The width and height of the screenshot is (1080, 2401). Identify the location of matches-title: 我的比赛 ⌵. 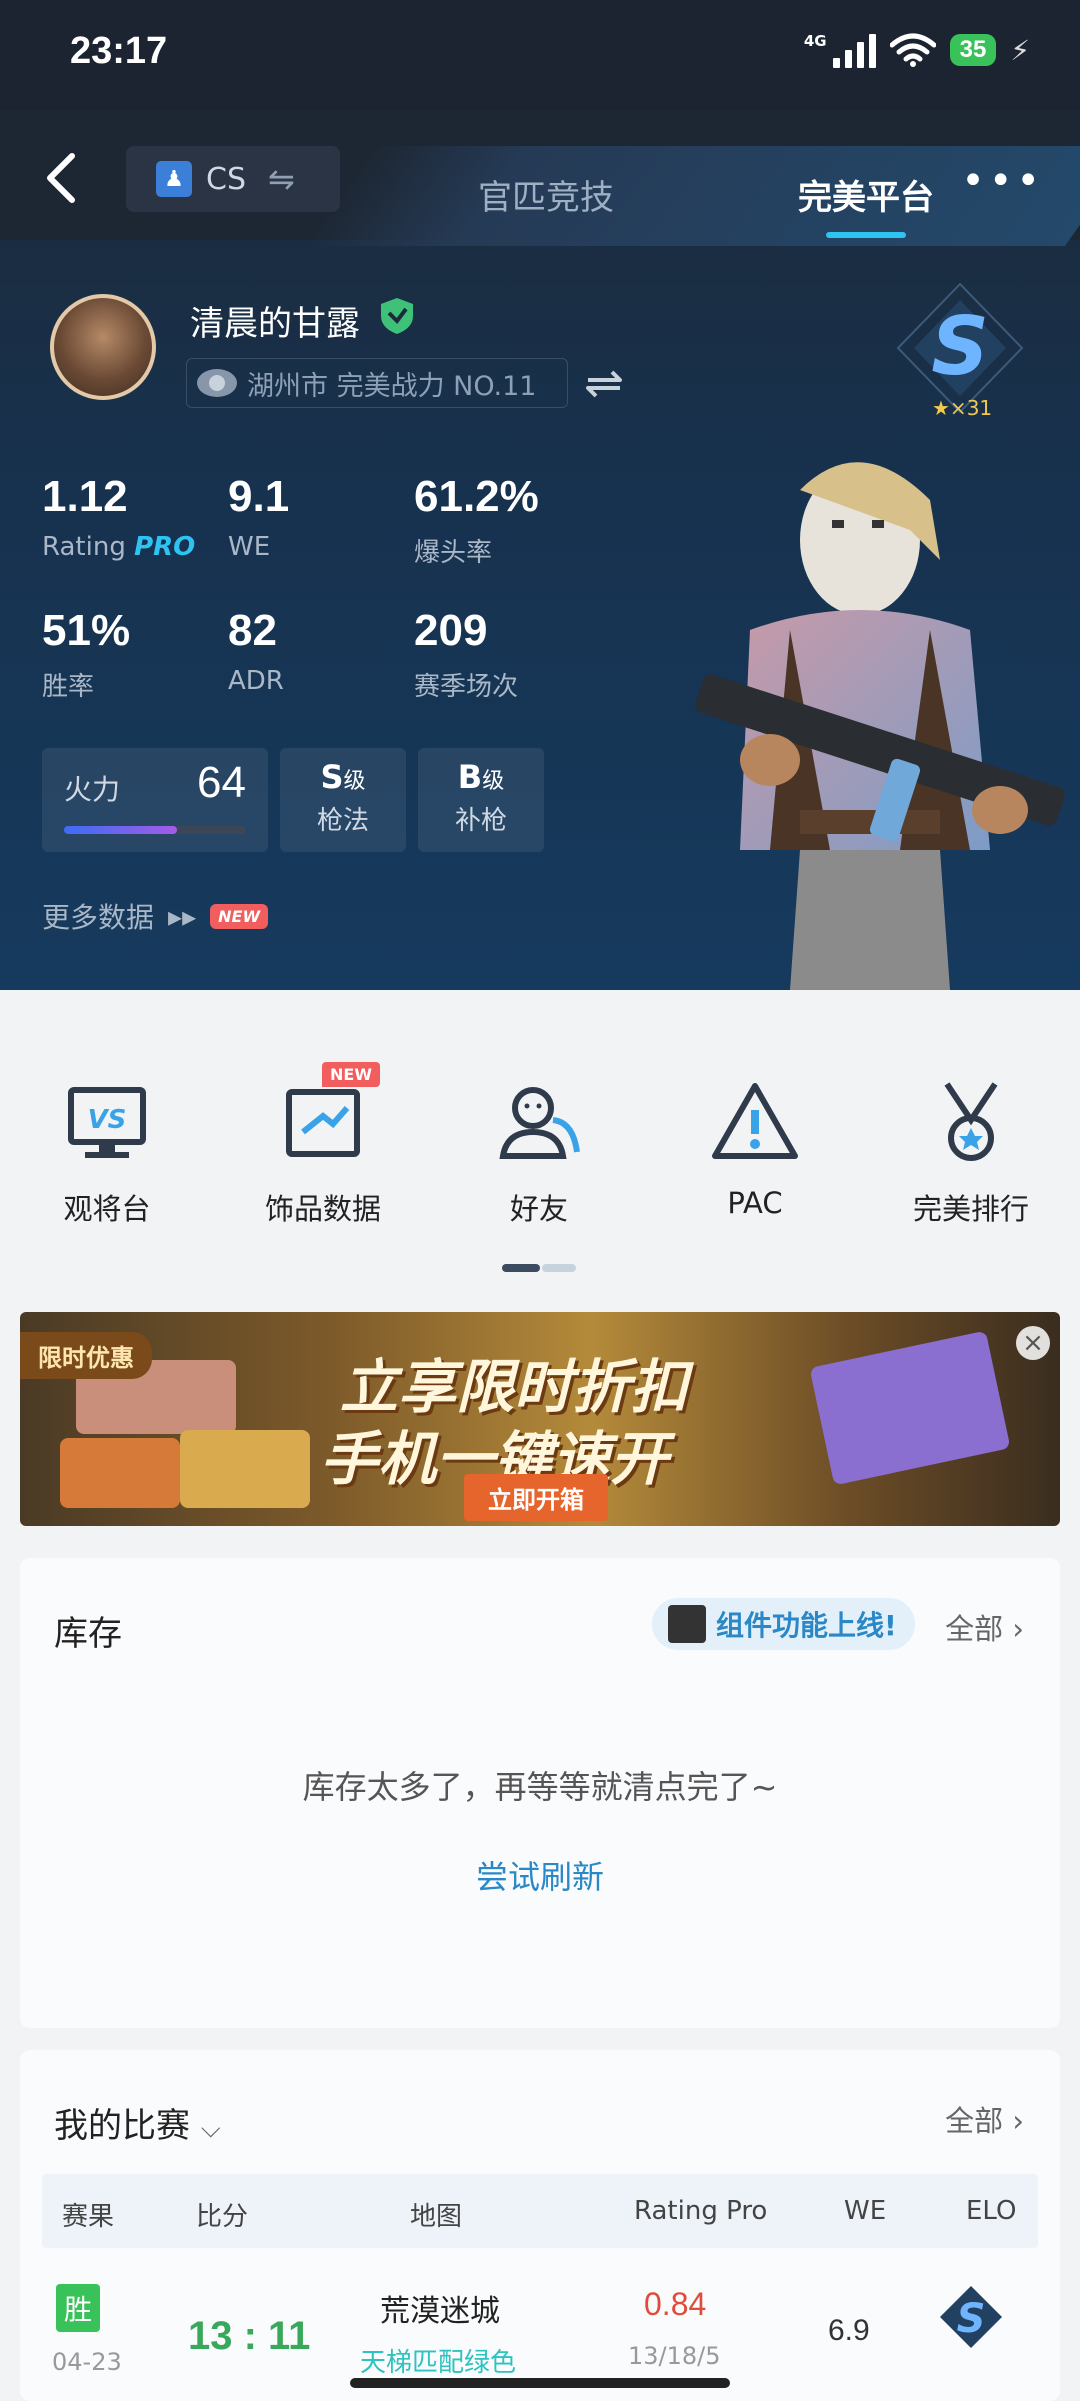
(137, 2122).